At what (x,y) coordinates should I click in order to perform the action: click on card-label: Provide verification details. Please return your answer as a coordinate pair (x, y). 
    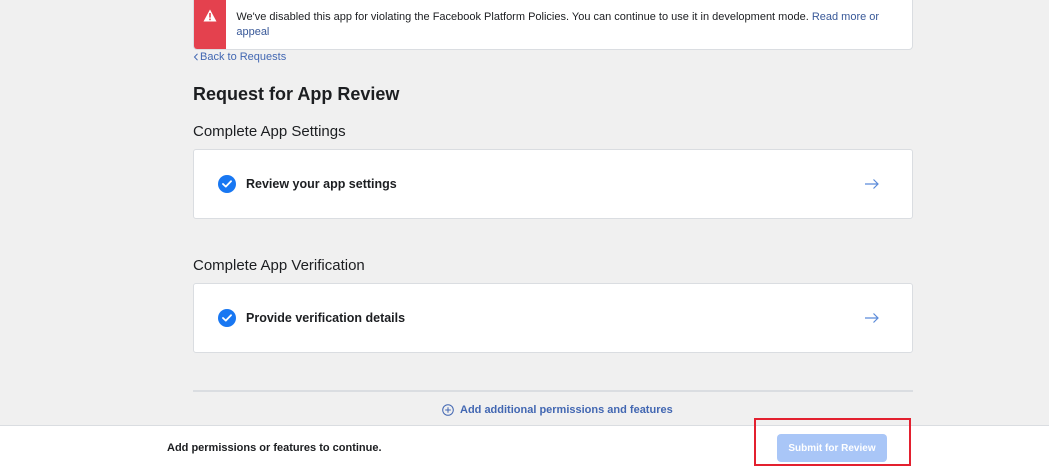
    Looking at the image, I should click on (326, 318).